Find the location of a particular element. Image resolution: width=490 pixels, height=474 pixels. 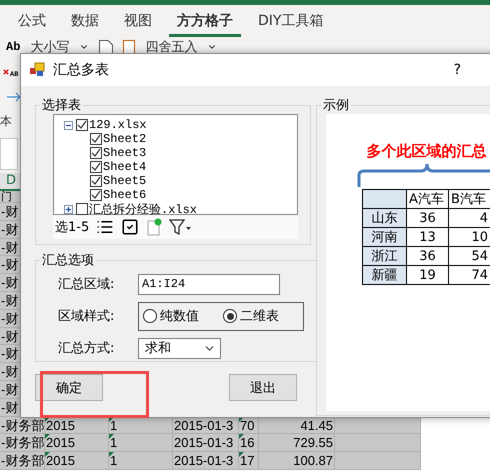

list-icon is located at coordinates (105, 227).